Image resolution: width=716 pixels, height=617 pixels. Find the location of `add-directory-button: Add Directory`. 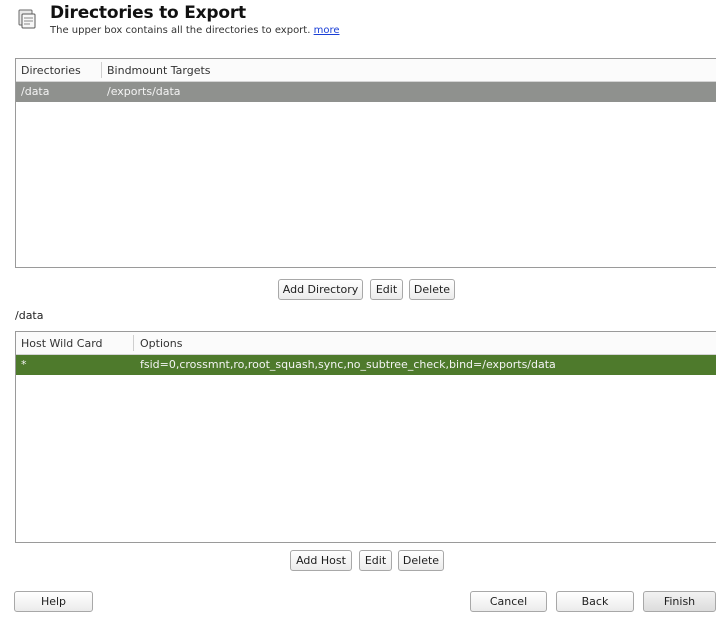

add-directory-button: Add Directory is located at coordinates (320, 289).